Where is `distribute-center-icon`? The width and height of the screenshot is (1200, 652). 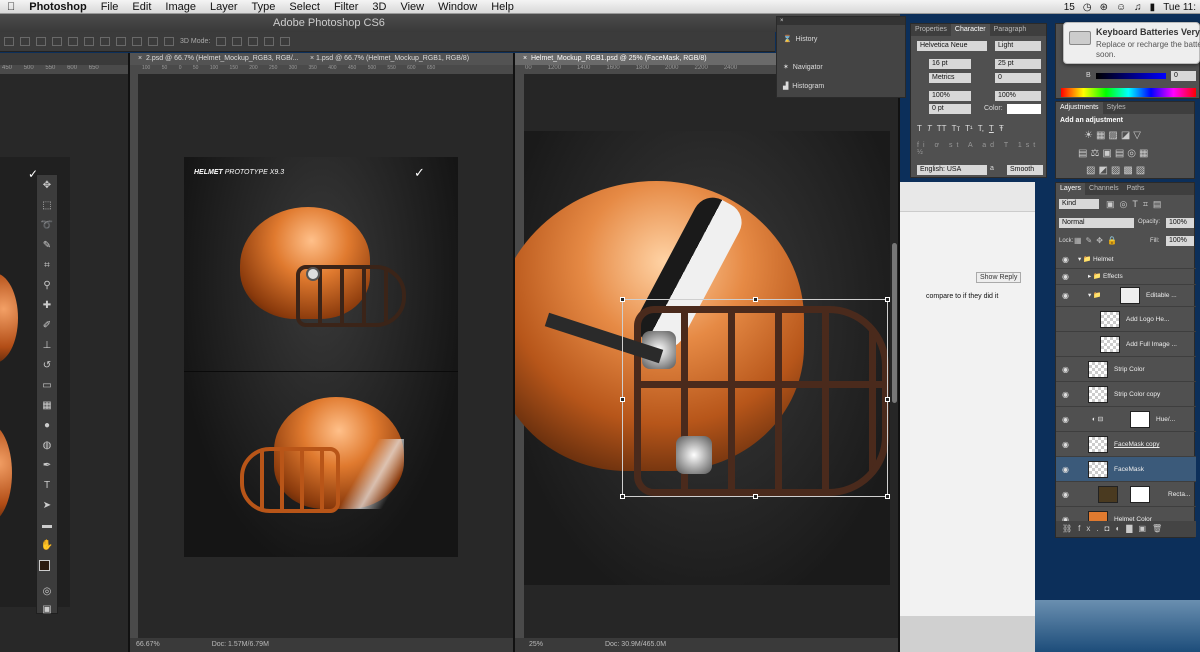 distribute-center-icon is located at coordinates (121, 41).